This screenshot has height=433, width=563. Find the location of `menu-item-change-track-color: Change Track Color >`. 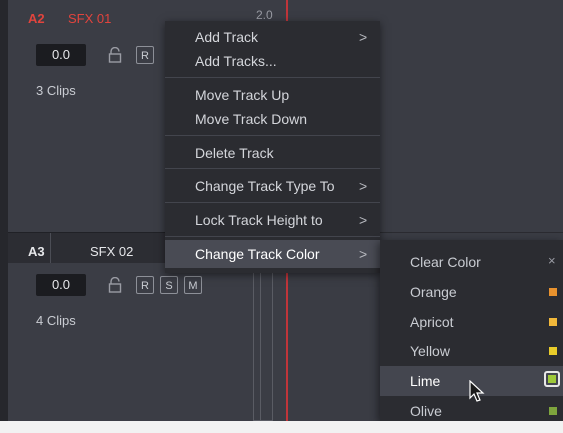

menu-item-change-track-color: Change Track Color > is located at coordinates (272, 254).